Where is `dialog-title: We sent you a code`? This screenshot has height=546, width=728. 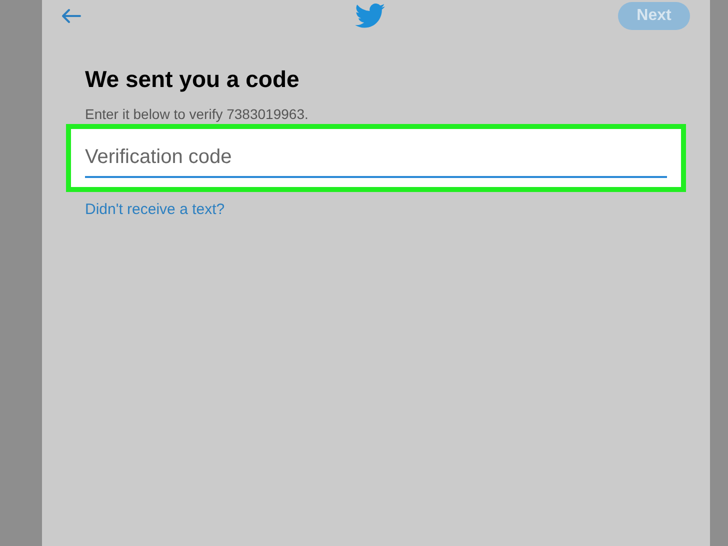
dialog-title: We sent you a code is located at coordinates (192, 79).